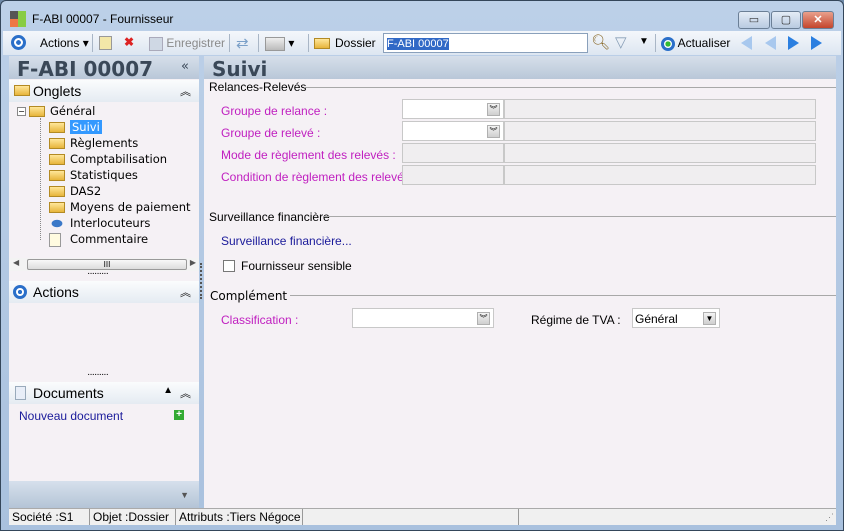 The height and width of the screenshot is (531, 844). I want to click on groupe-relance-select: ︾, so click(453, 109).